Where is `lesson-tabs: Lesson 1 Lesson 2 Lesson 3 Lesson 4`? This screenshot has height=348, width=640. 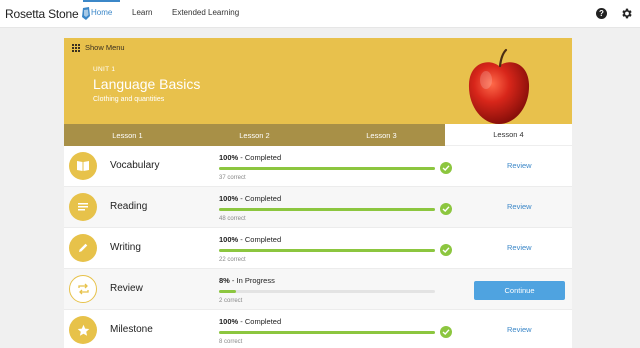 lesson-tabs: Lesson 1 Lesson 2 Lesson 3 Lesson 4 is located at coordinates (318, 135).